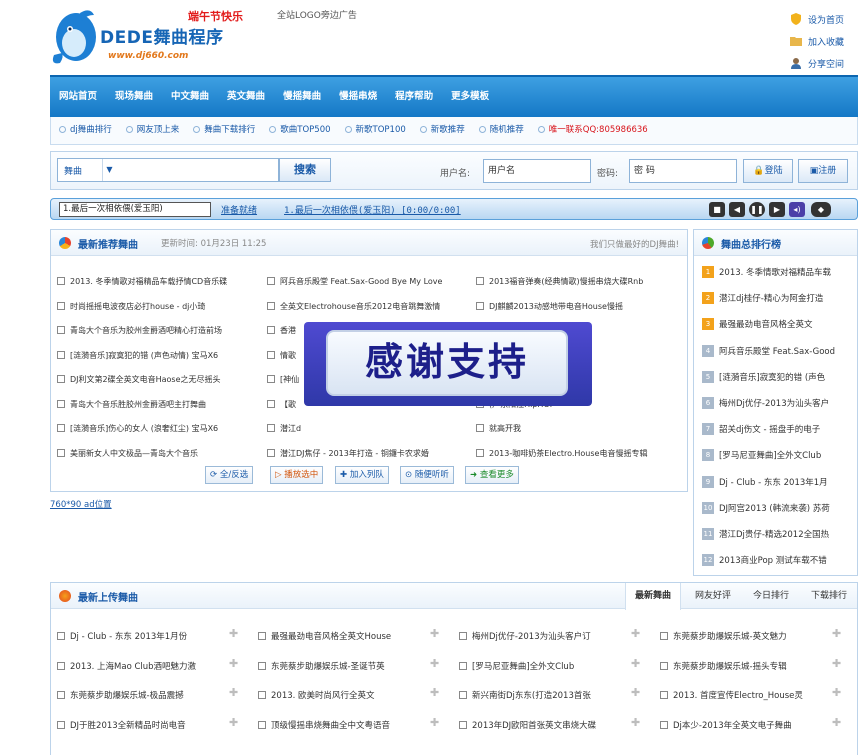 The height and width of the screenshot is (755, 865). What do you see at coordinates (774, 300) in the screenshot?
I see `rank-item: 2 潜江dj桂仔-精心为阿金打造` at bounding box center [774, 300].